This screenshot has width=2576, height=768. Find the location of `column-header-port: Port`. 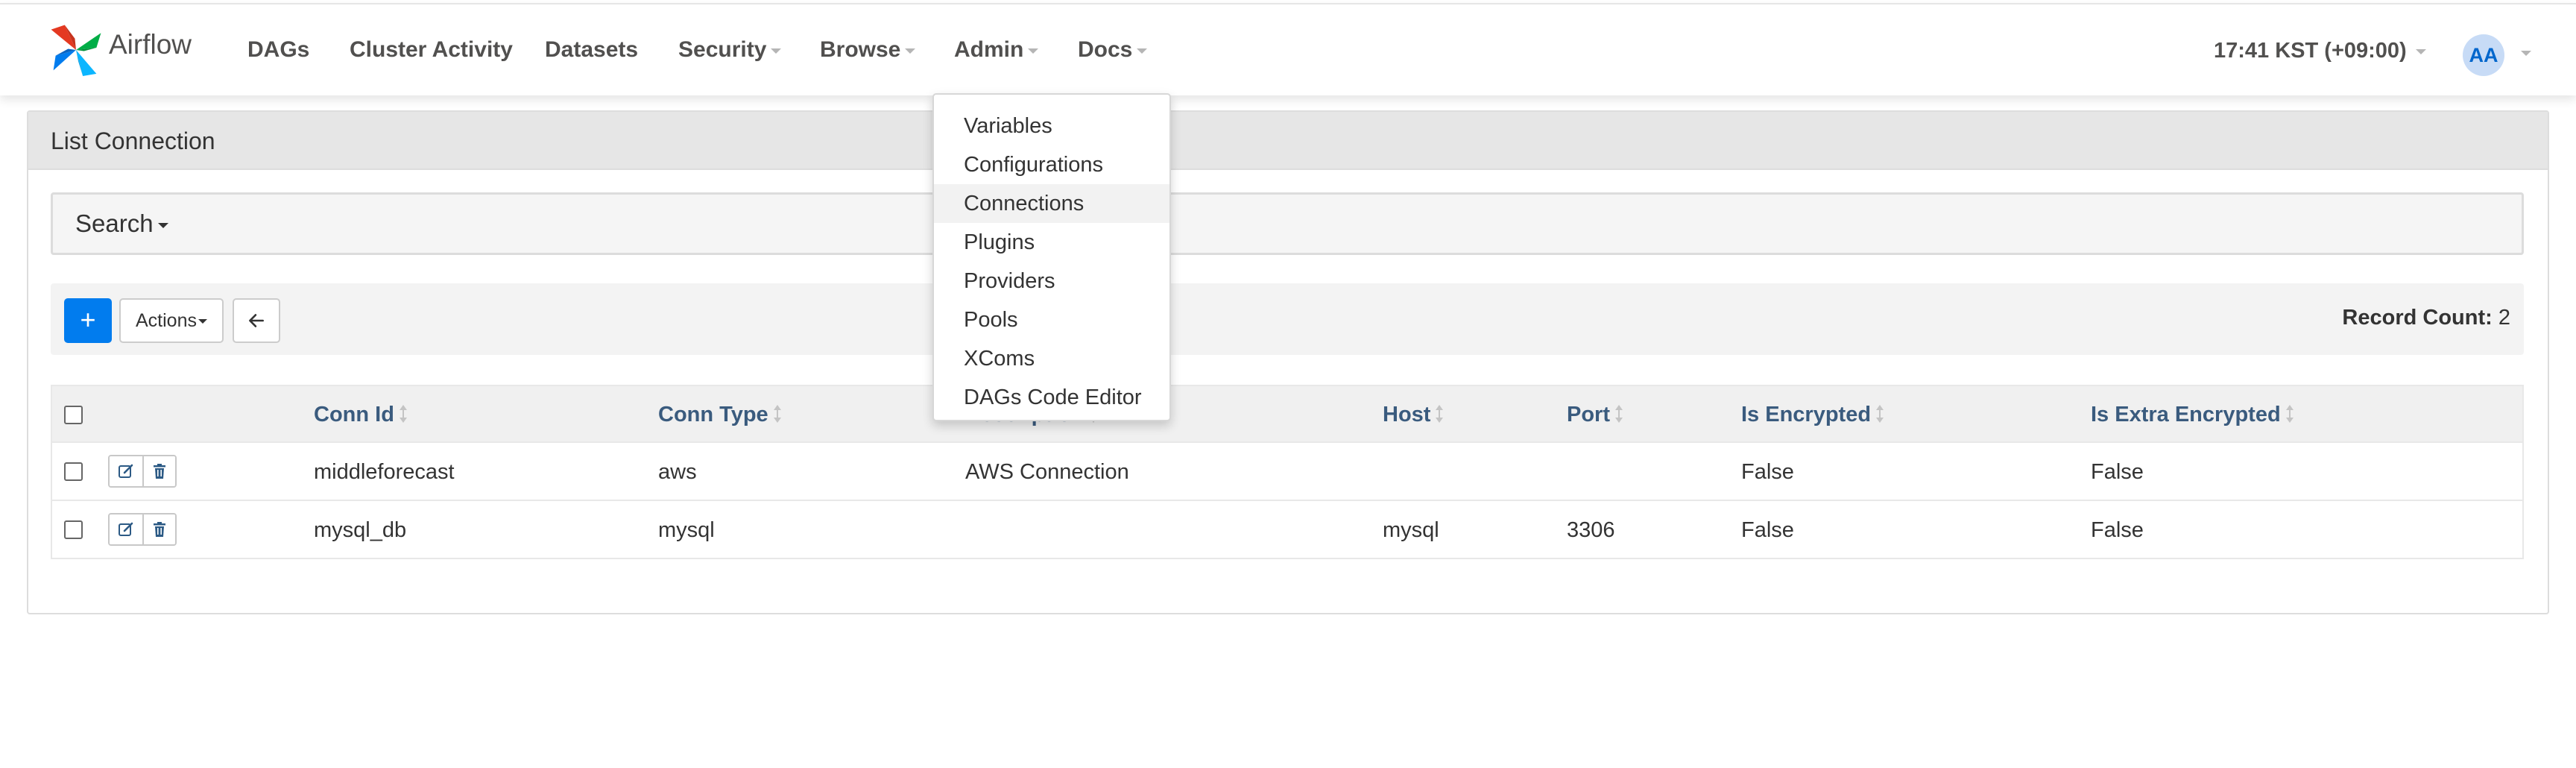

column-header-port: Port is located at coordinates (1595, 415).